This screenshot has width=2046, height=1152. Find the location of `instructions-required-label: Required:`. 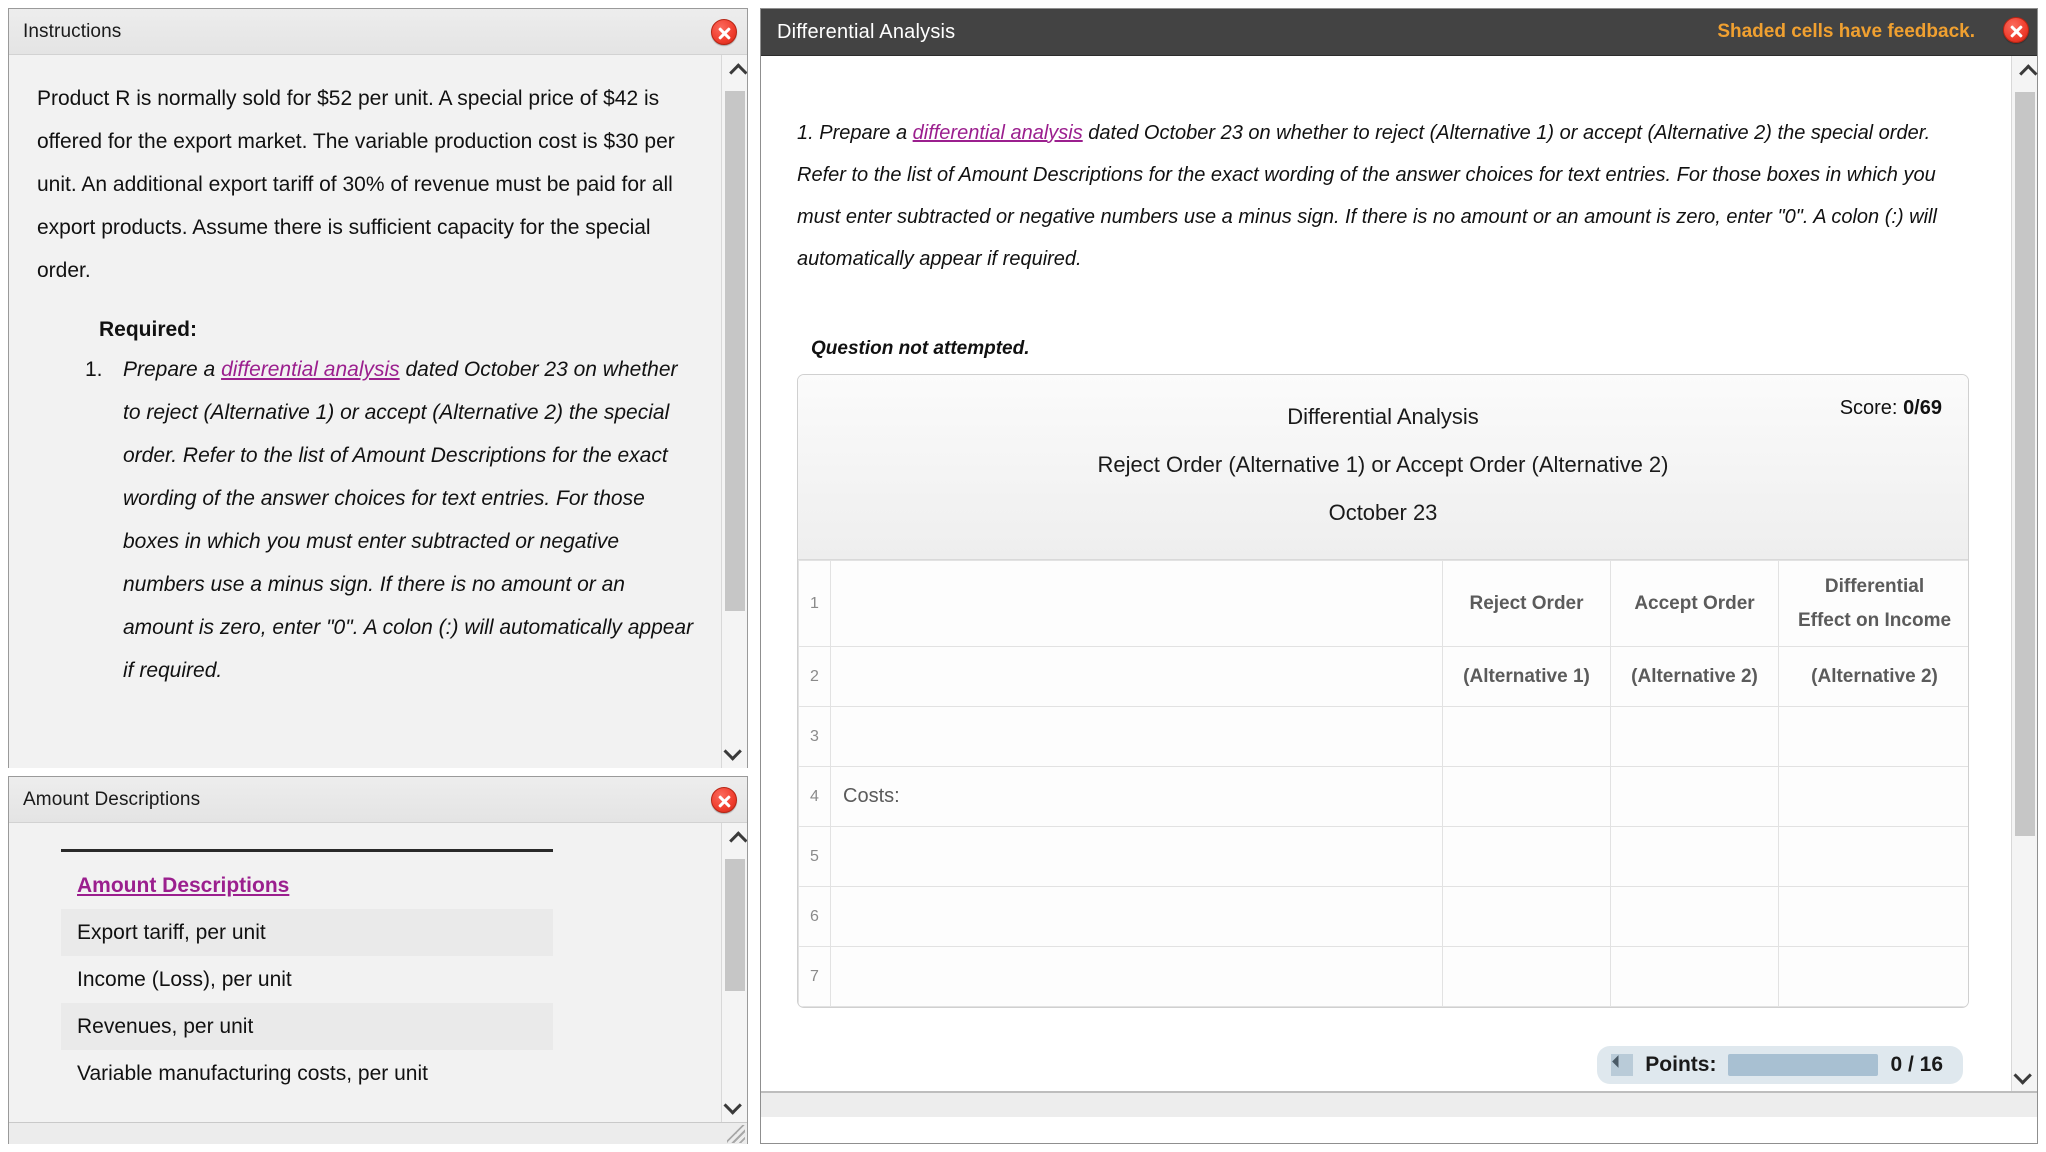

instructions-required-label: Required: is located at coordinates (148, 329).